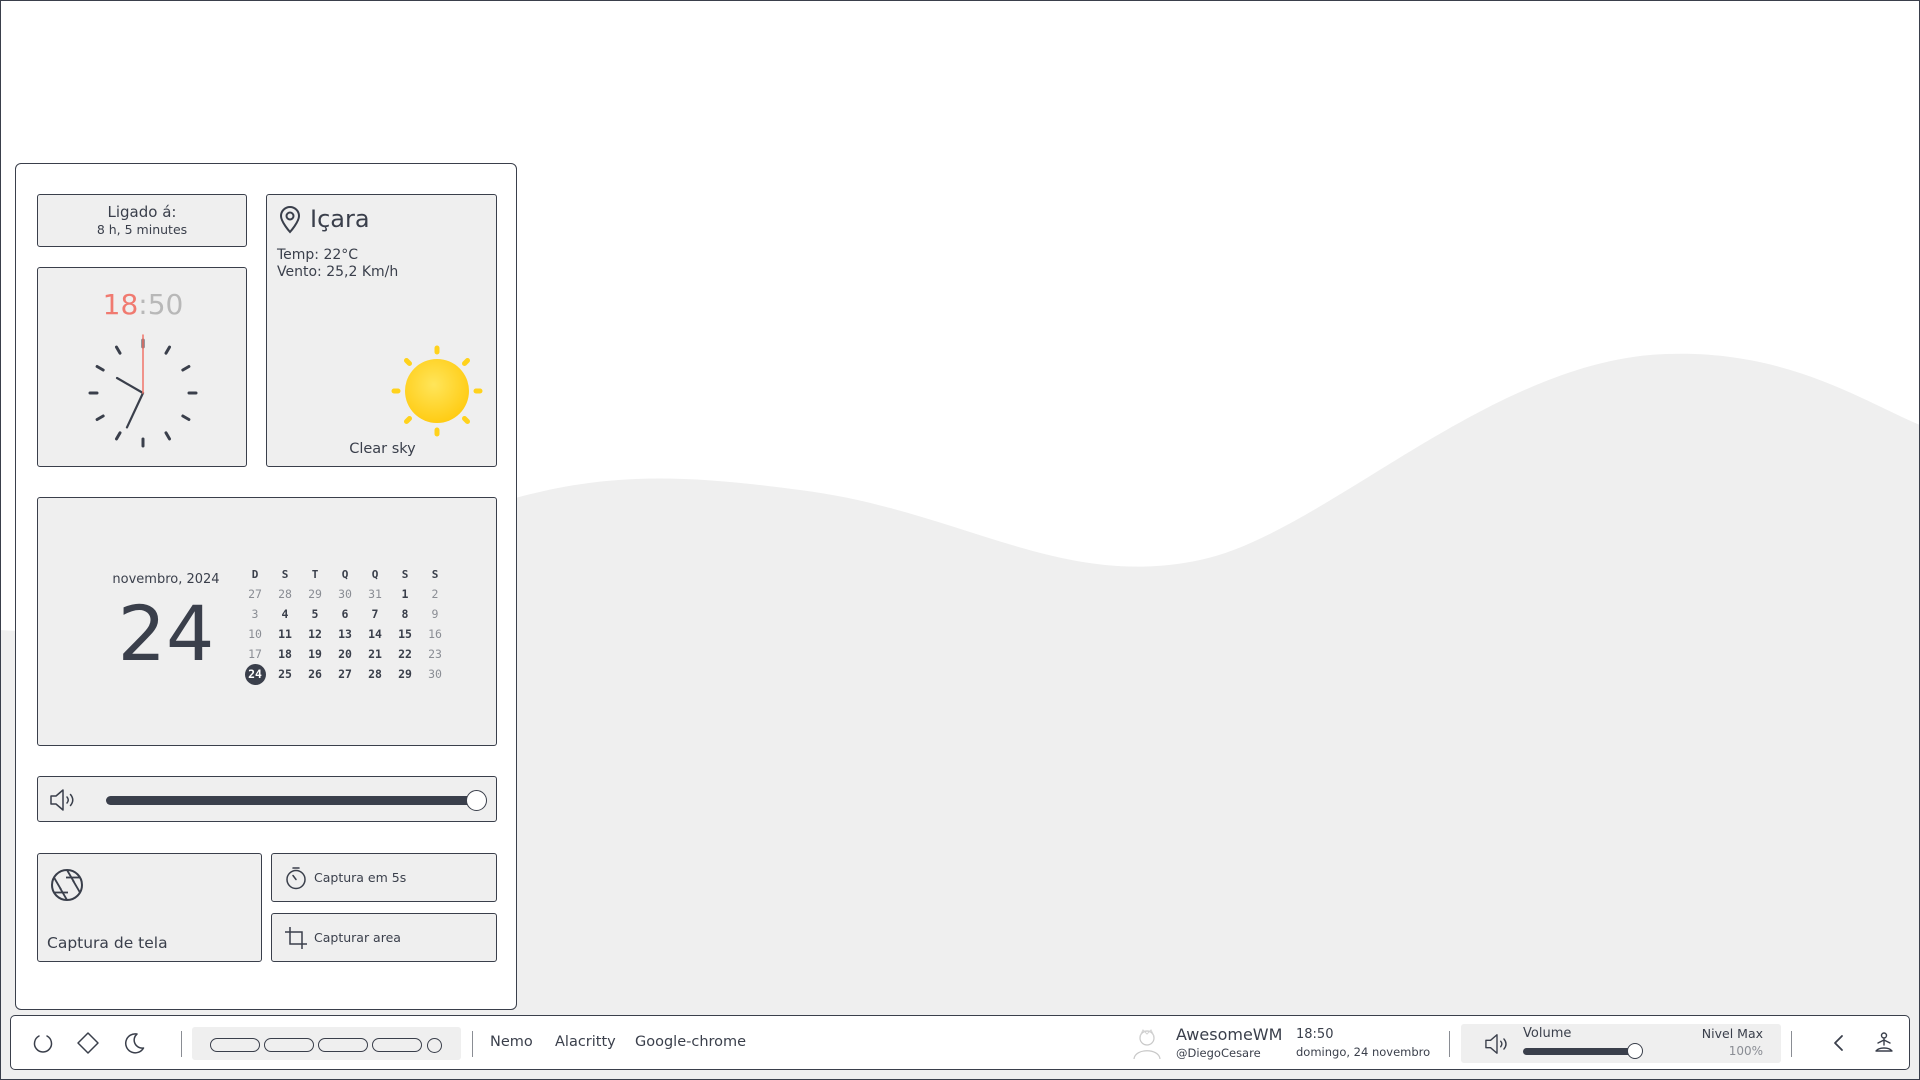 The width and height of the screenshot is (1920, 1080). What do you see at coordinates (107, 943) in the screenshot?
I see `screenshot-label: Captura de tela` at bounding box center [107, 943].